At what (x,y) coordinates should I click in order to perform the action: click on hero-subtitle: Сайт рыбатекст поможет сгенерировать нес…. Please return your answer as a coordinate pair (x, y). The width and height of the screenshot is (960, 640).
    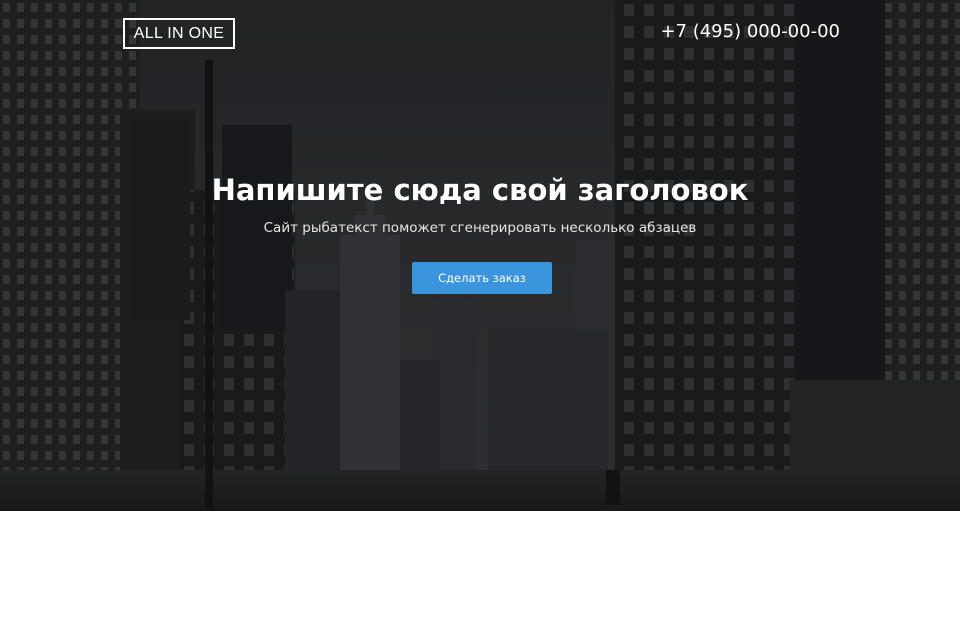
    Looking at the image, I should click on (480, 228).